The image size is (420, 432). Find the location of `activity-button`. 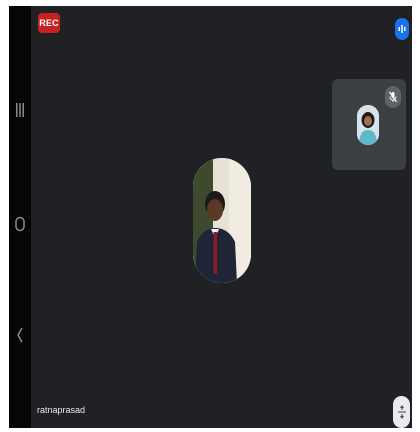

activity-button is located at coordinates (402, 29).